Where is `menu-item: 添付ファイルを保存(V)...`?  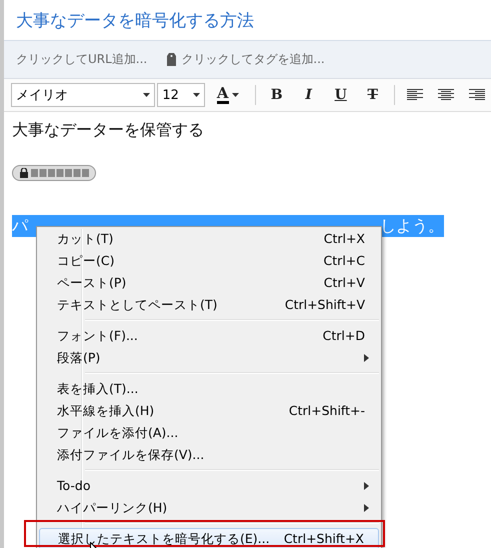 menu-item: 添付ファイルを保存(V)... is located at coordinates (209, 455).